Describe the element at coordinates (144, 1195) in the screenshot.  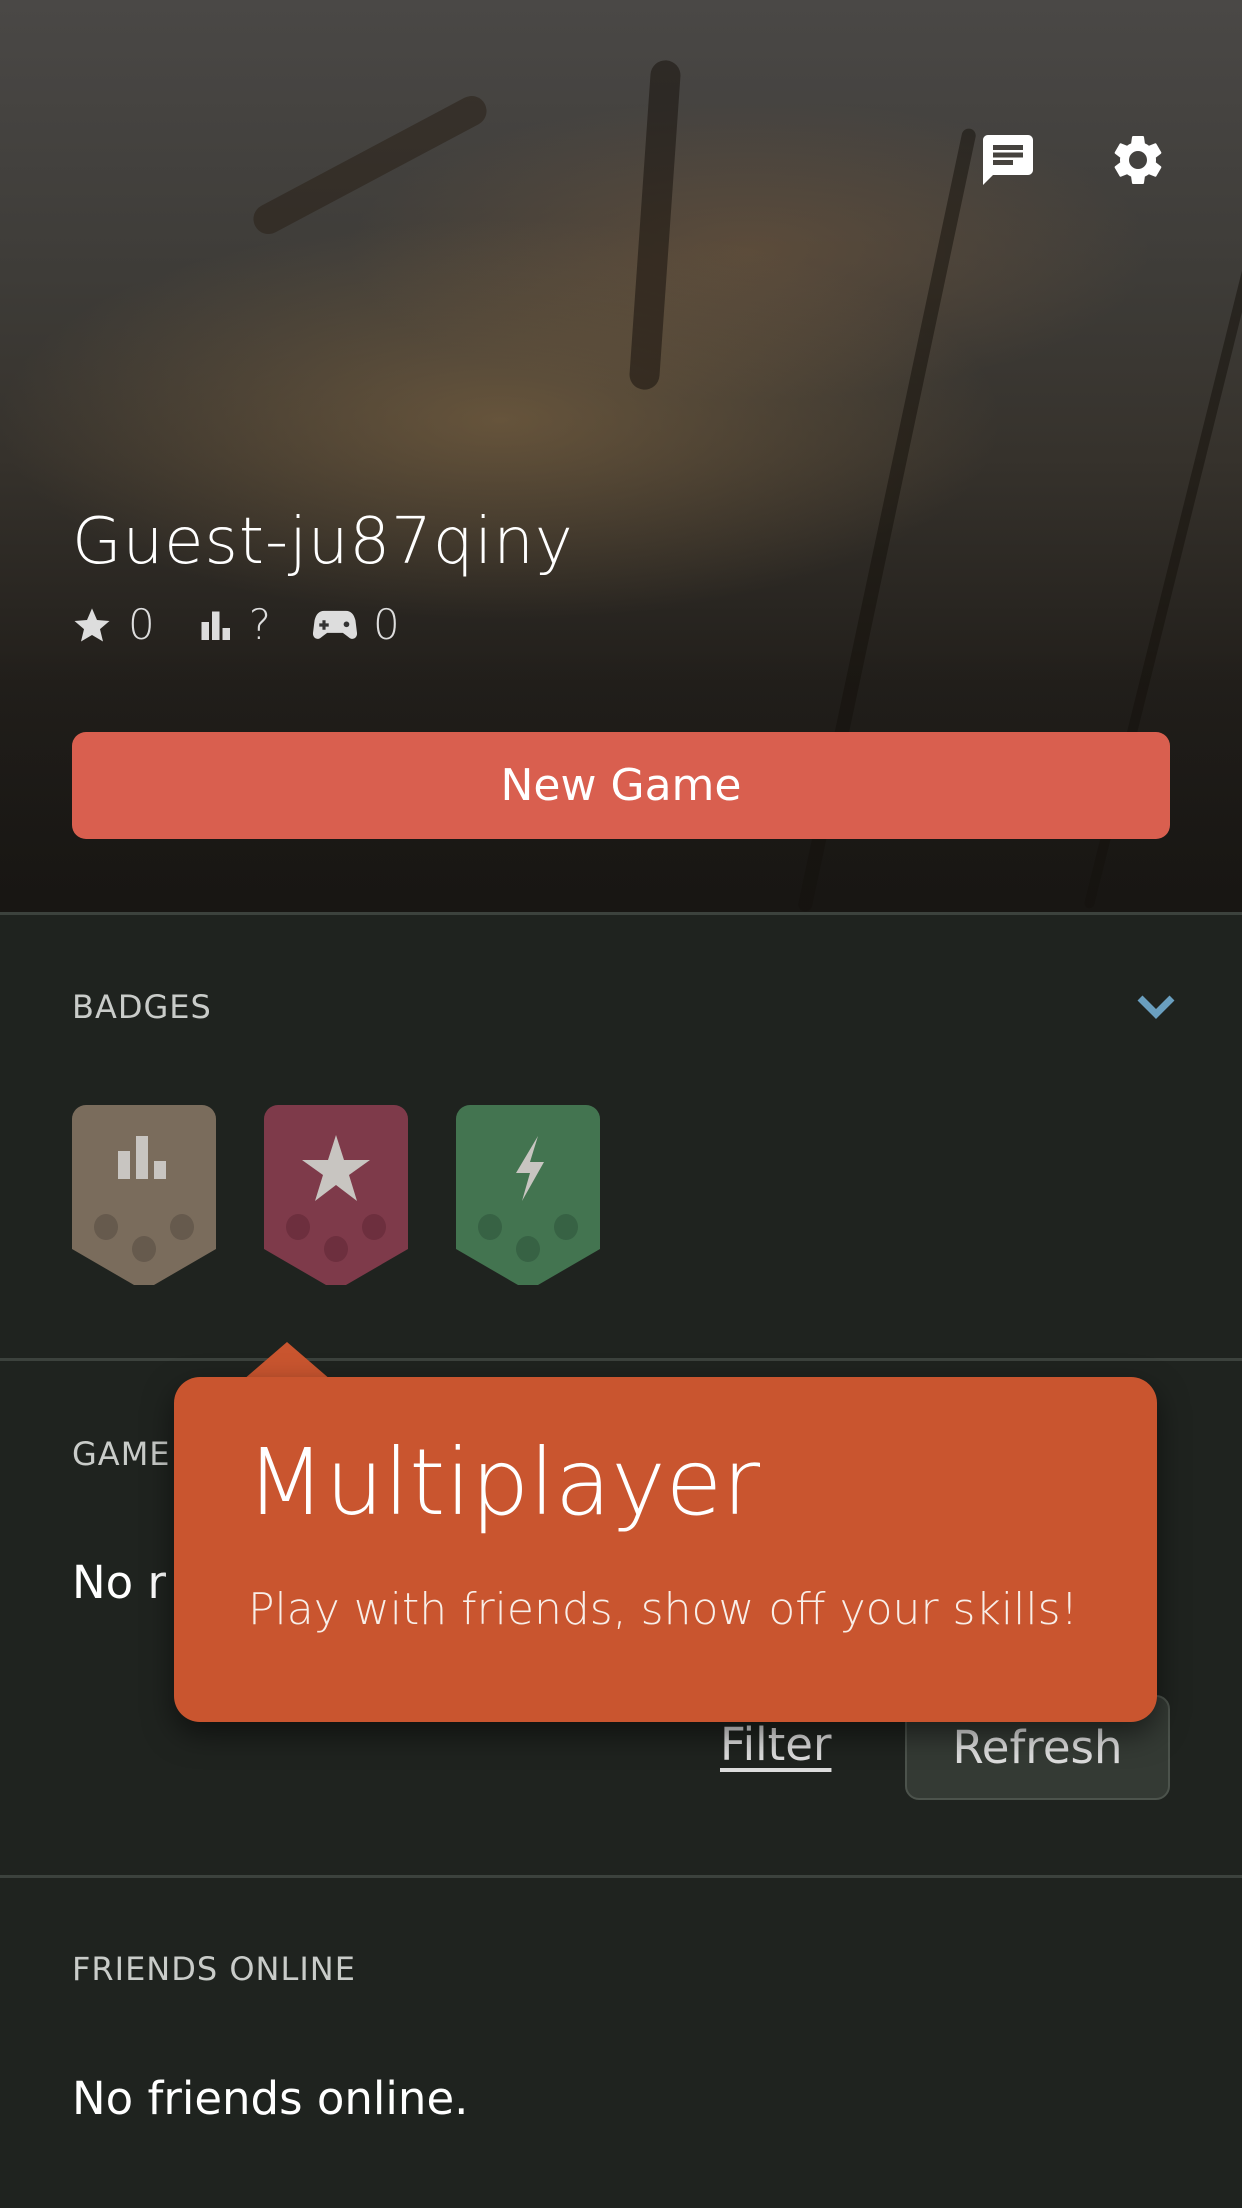
I see `badge-rank` at that location.